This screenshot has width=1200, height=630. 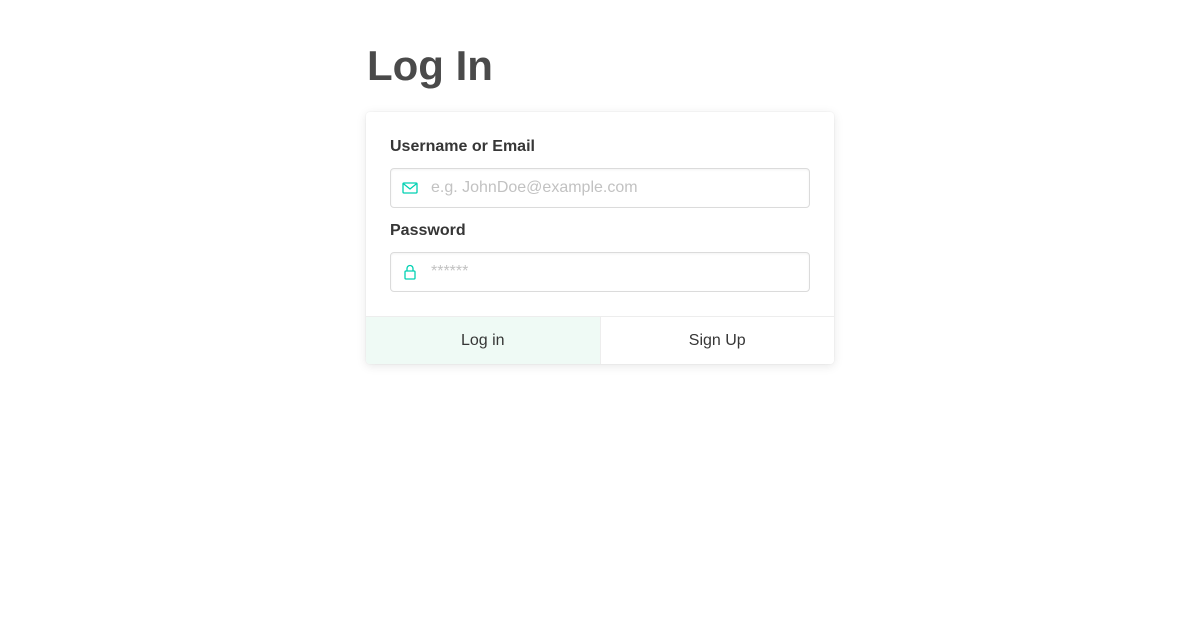 I want to click on username-field, so click(x=600, y=188).